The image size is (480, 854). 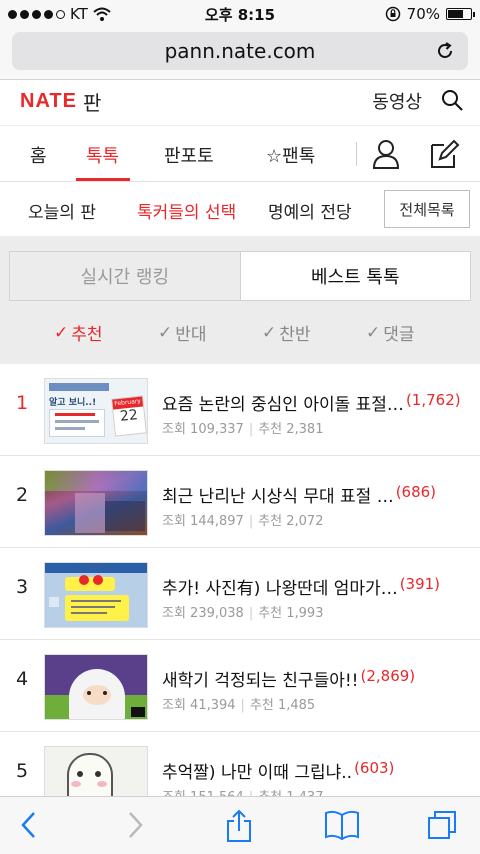 What do you see at coordinates (203, 521) in the screenshot?
I see `view-count: 조회 144,897` at bounding box center [203, 521].